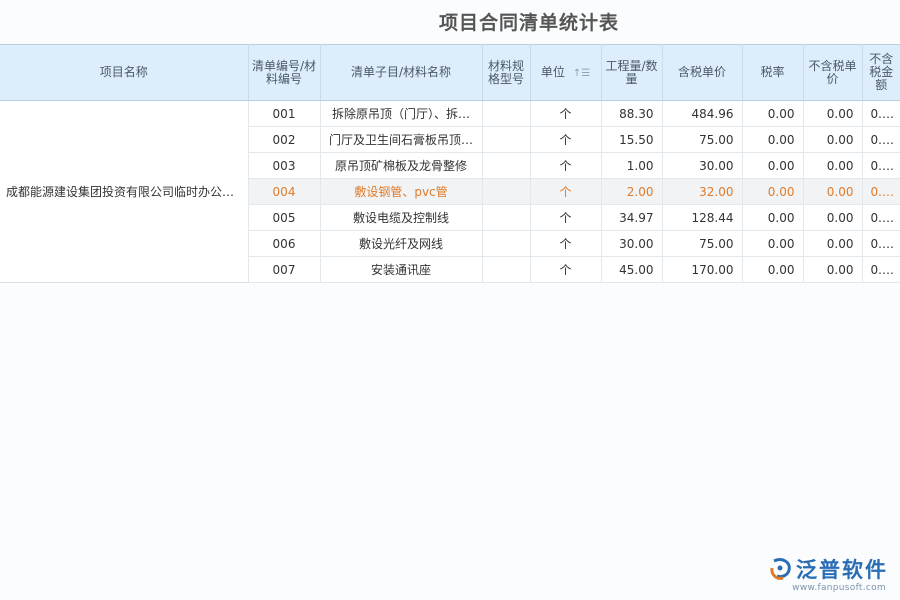  Describe the element at coordinates (702, 114) in the screenshot. I see `row-price-cell: 484.96` at that location.